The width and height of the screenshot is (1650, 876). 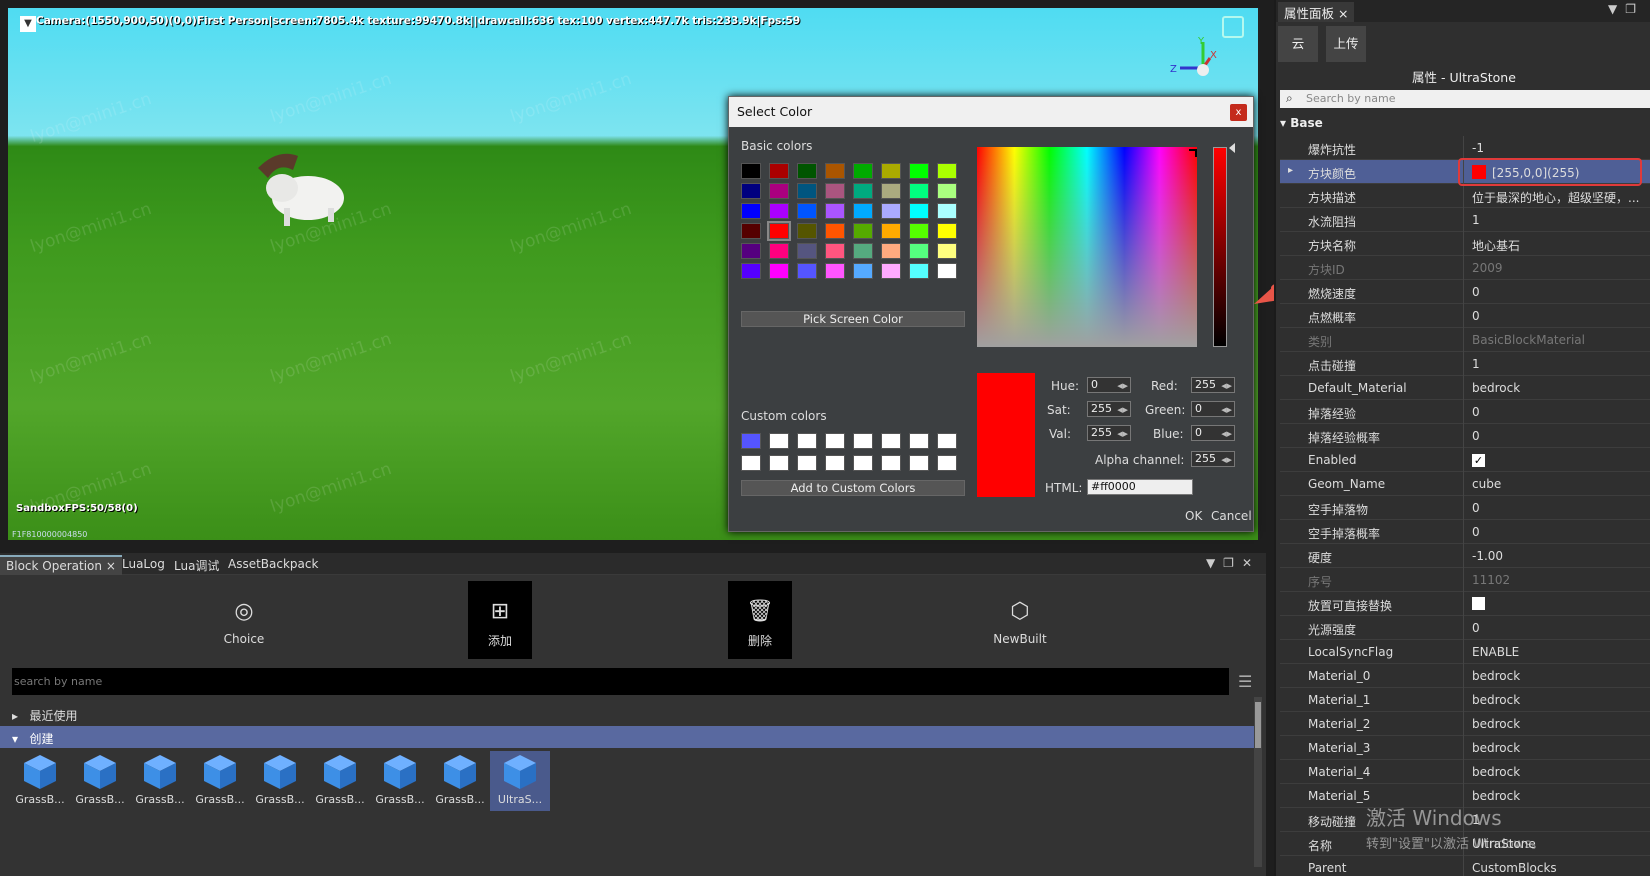 What do you see at coordinates (629, 714) in the screenshot?
I see `recent-group: ▸ 最近使用` at bounding box center [629, 714].